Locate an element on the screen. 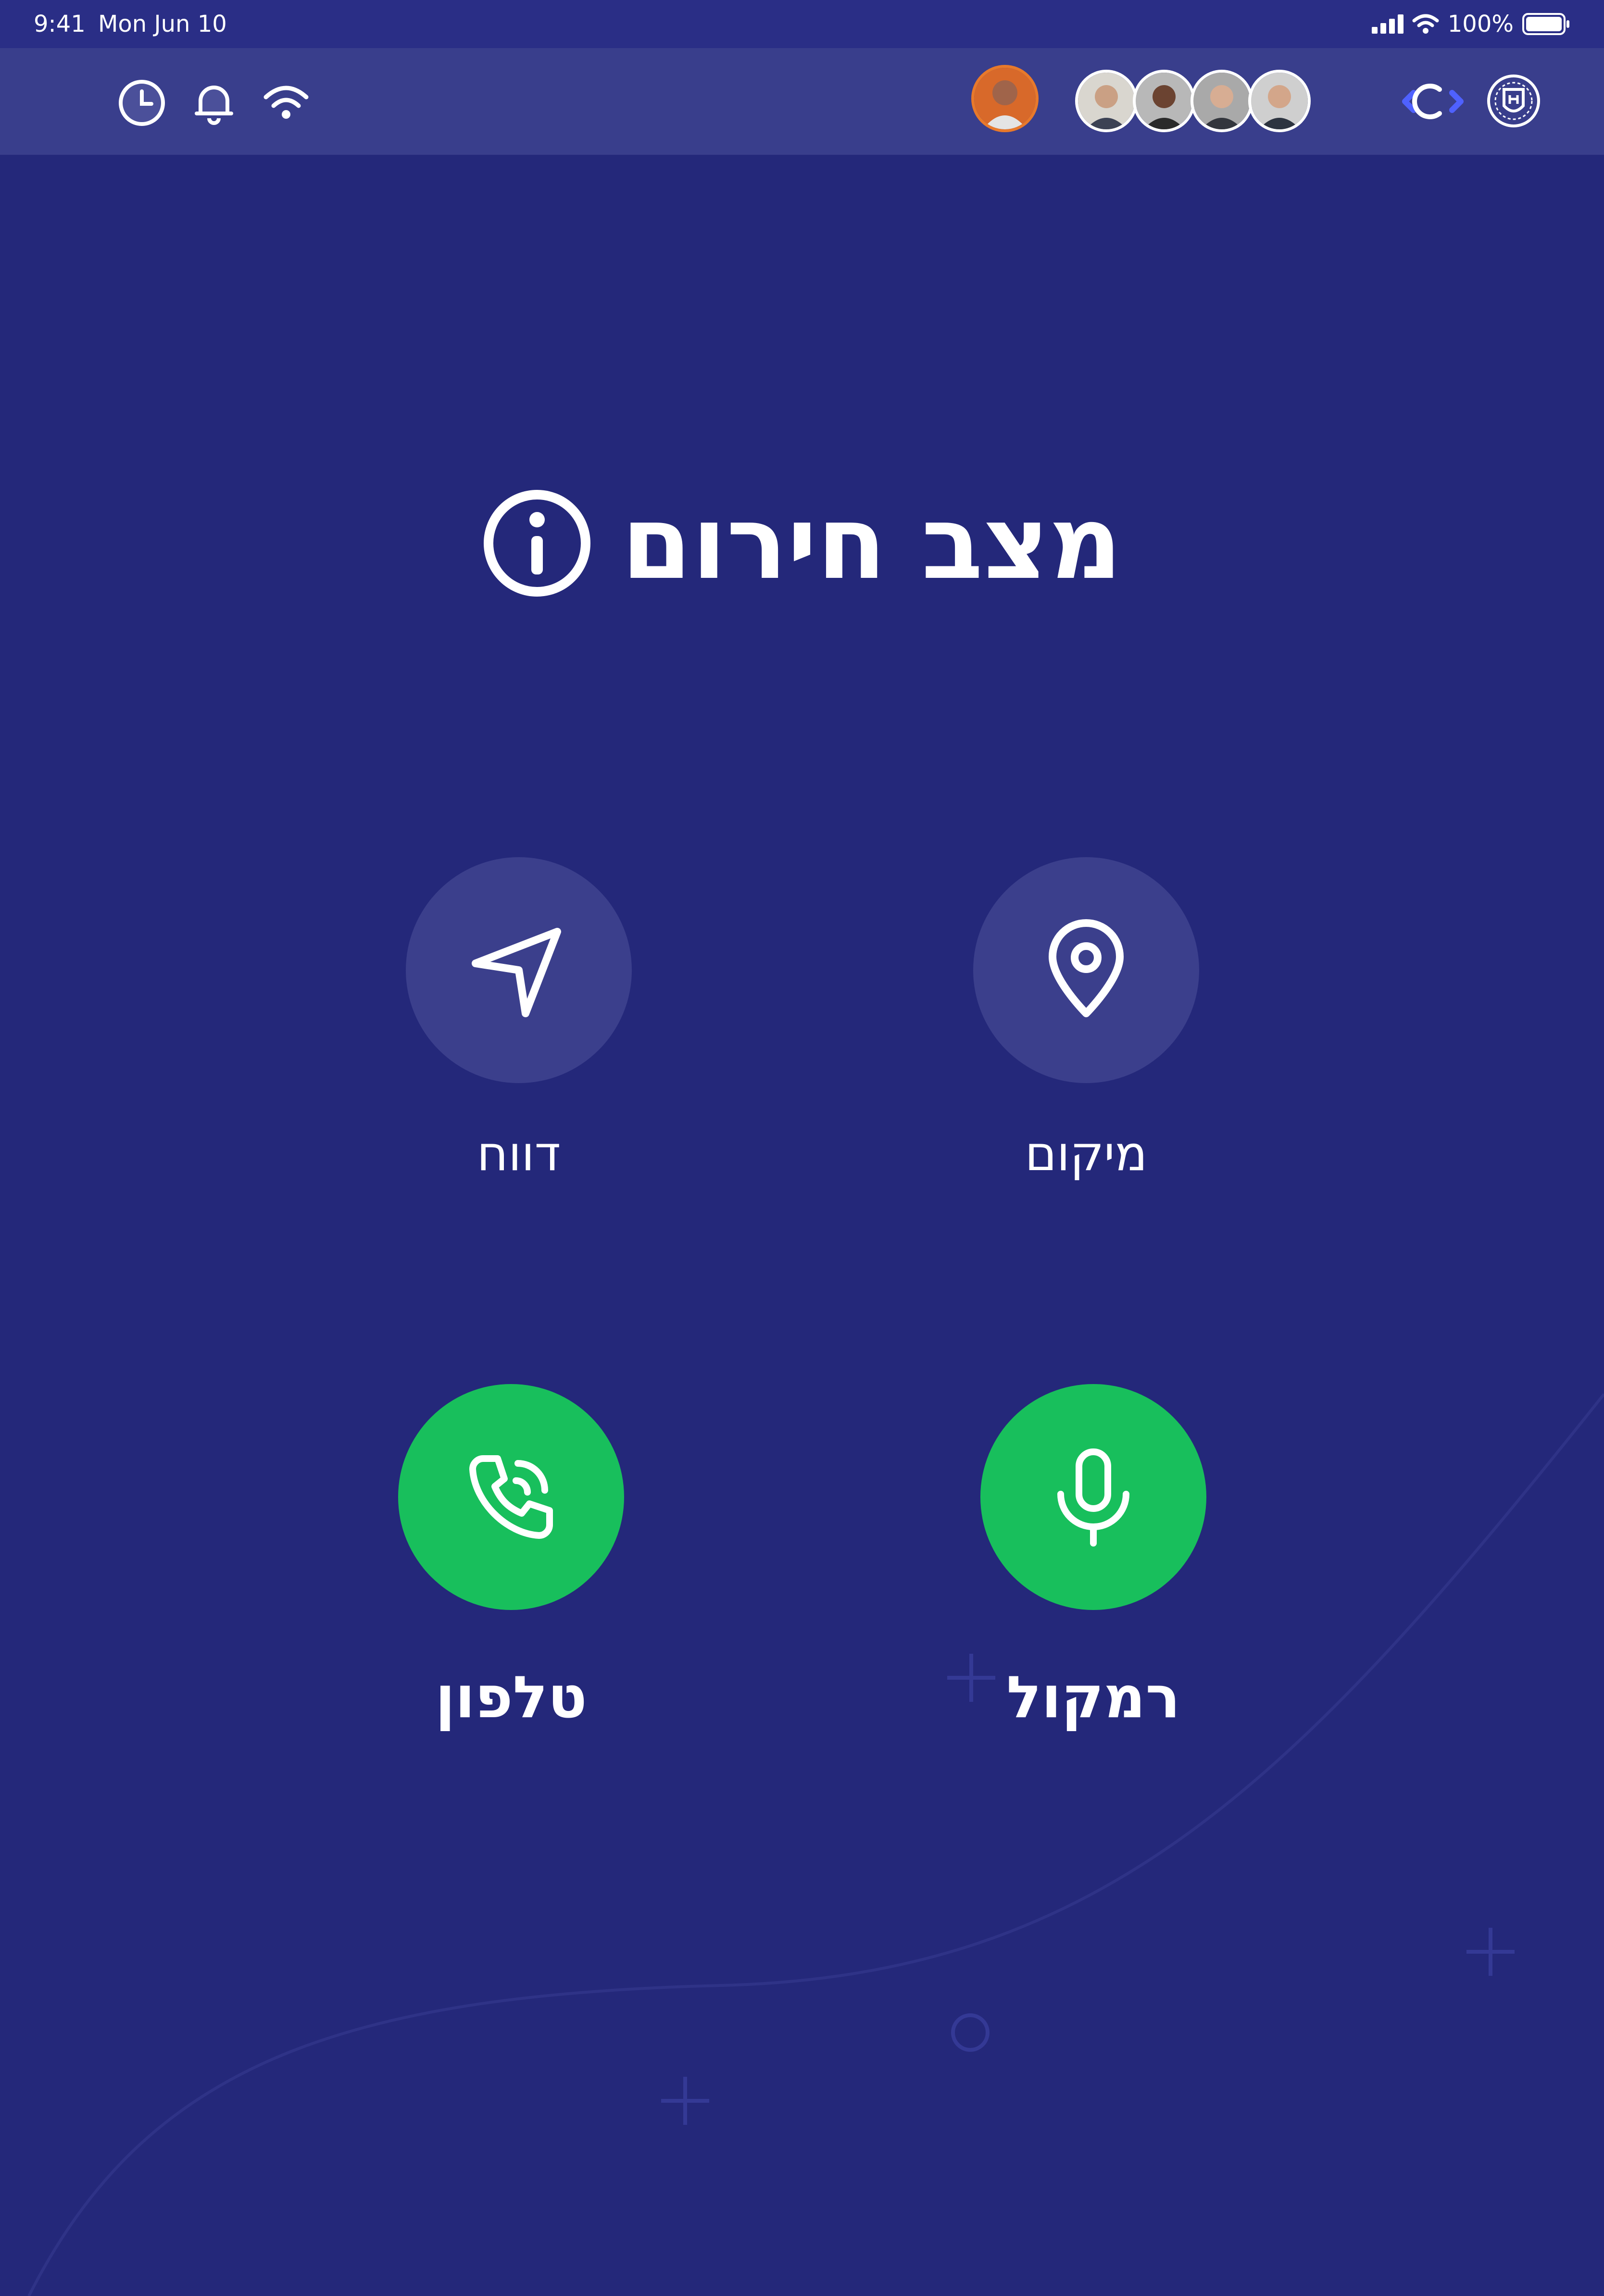  send-icon is located at coordinates (516, 972).